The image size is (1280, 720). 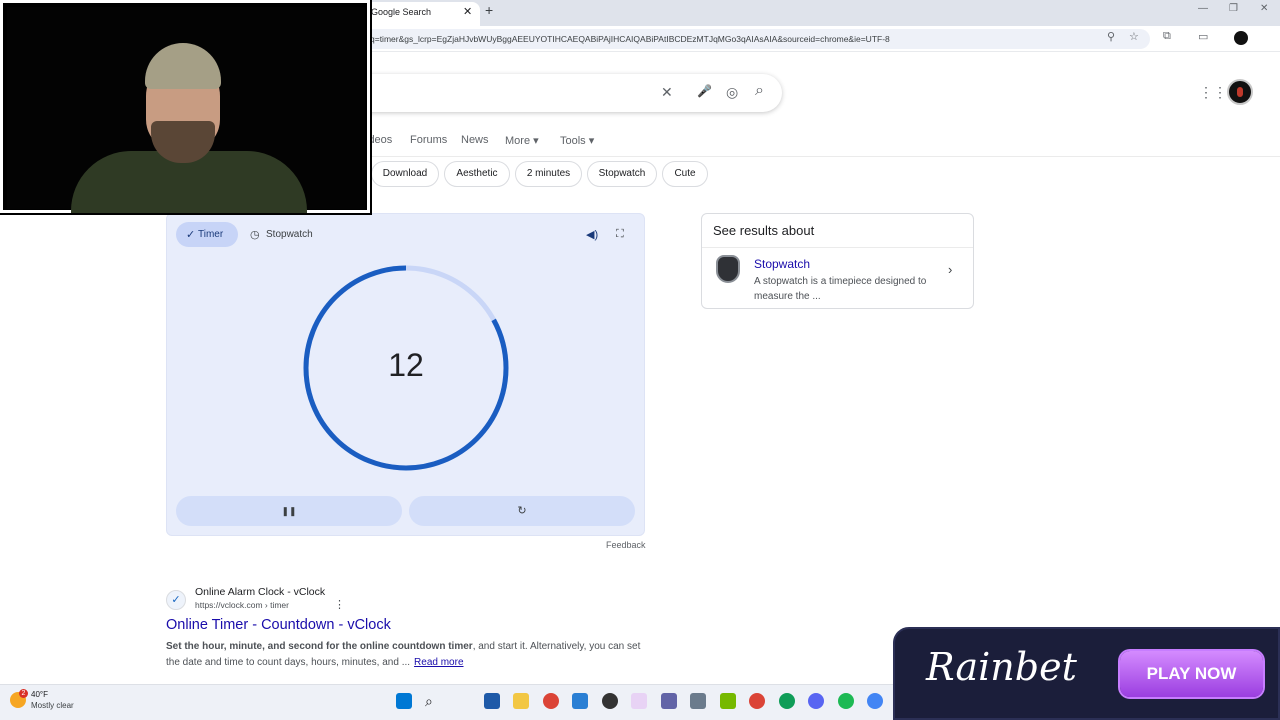 I want to click on weather-condition: Mostly clear, so click(x=52, y=705).